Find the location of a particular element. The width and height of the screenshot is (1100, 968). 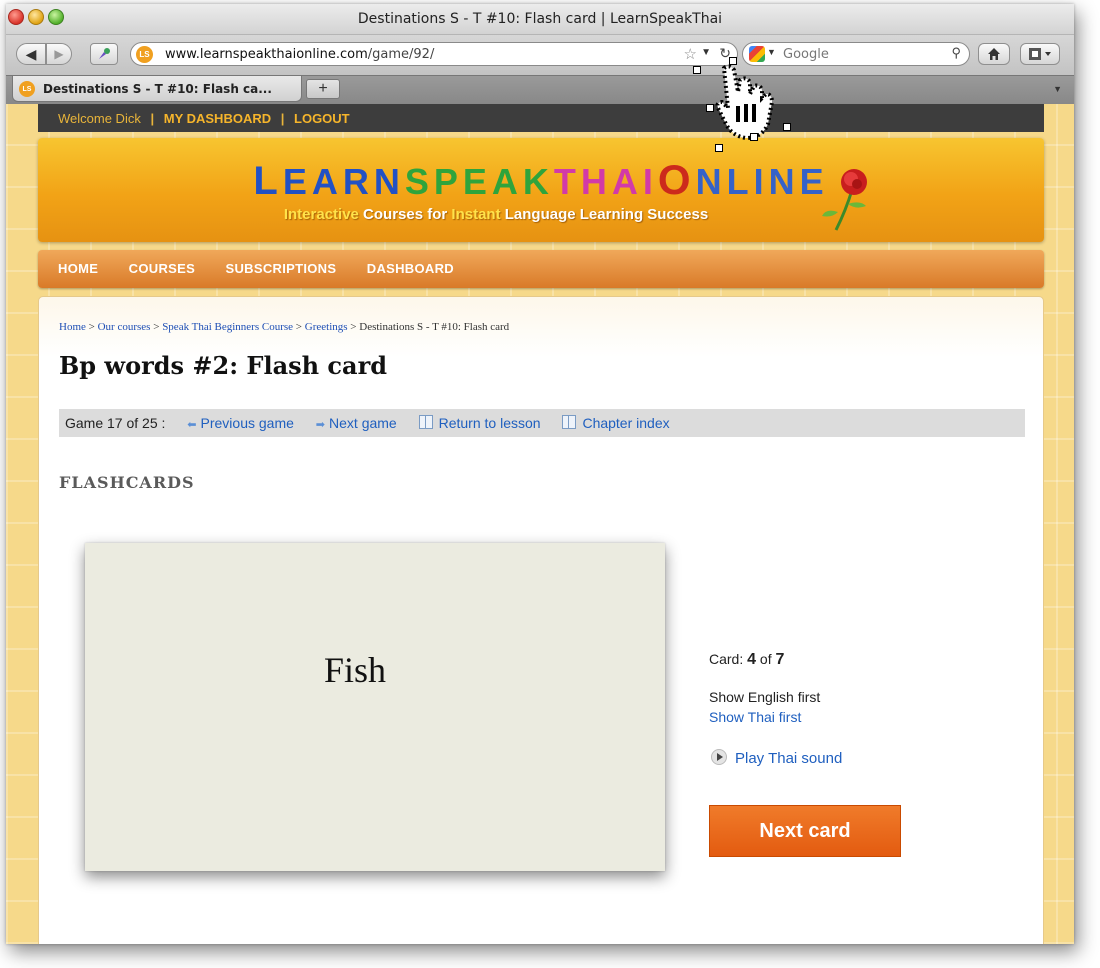

play-icon is located at coordinates (719, 757).